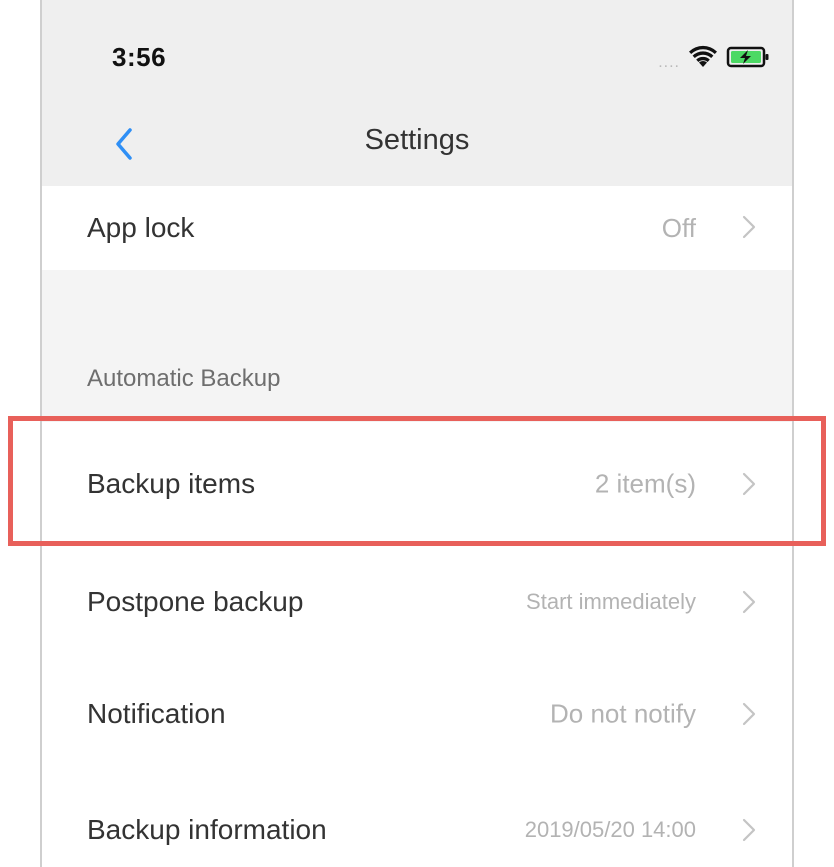 The image size is (834, 867). What do you see at coordinates (610, 829) in the screenshot?
I see `row-value: 2019/05/20 14:00` at bounding box center [610, 829].